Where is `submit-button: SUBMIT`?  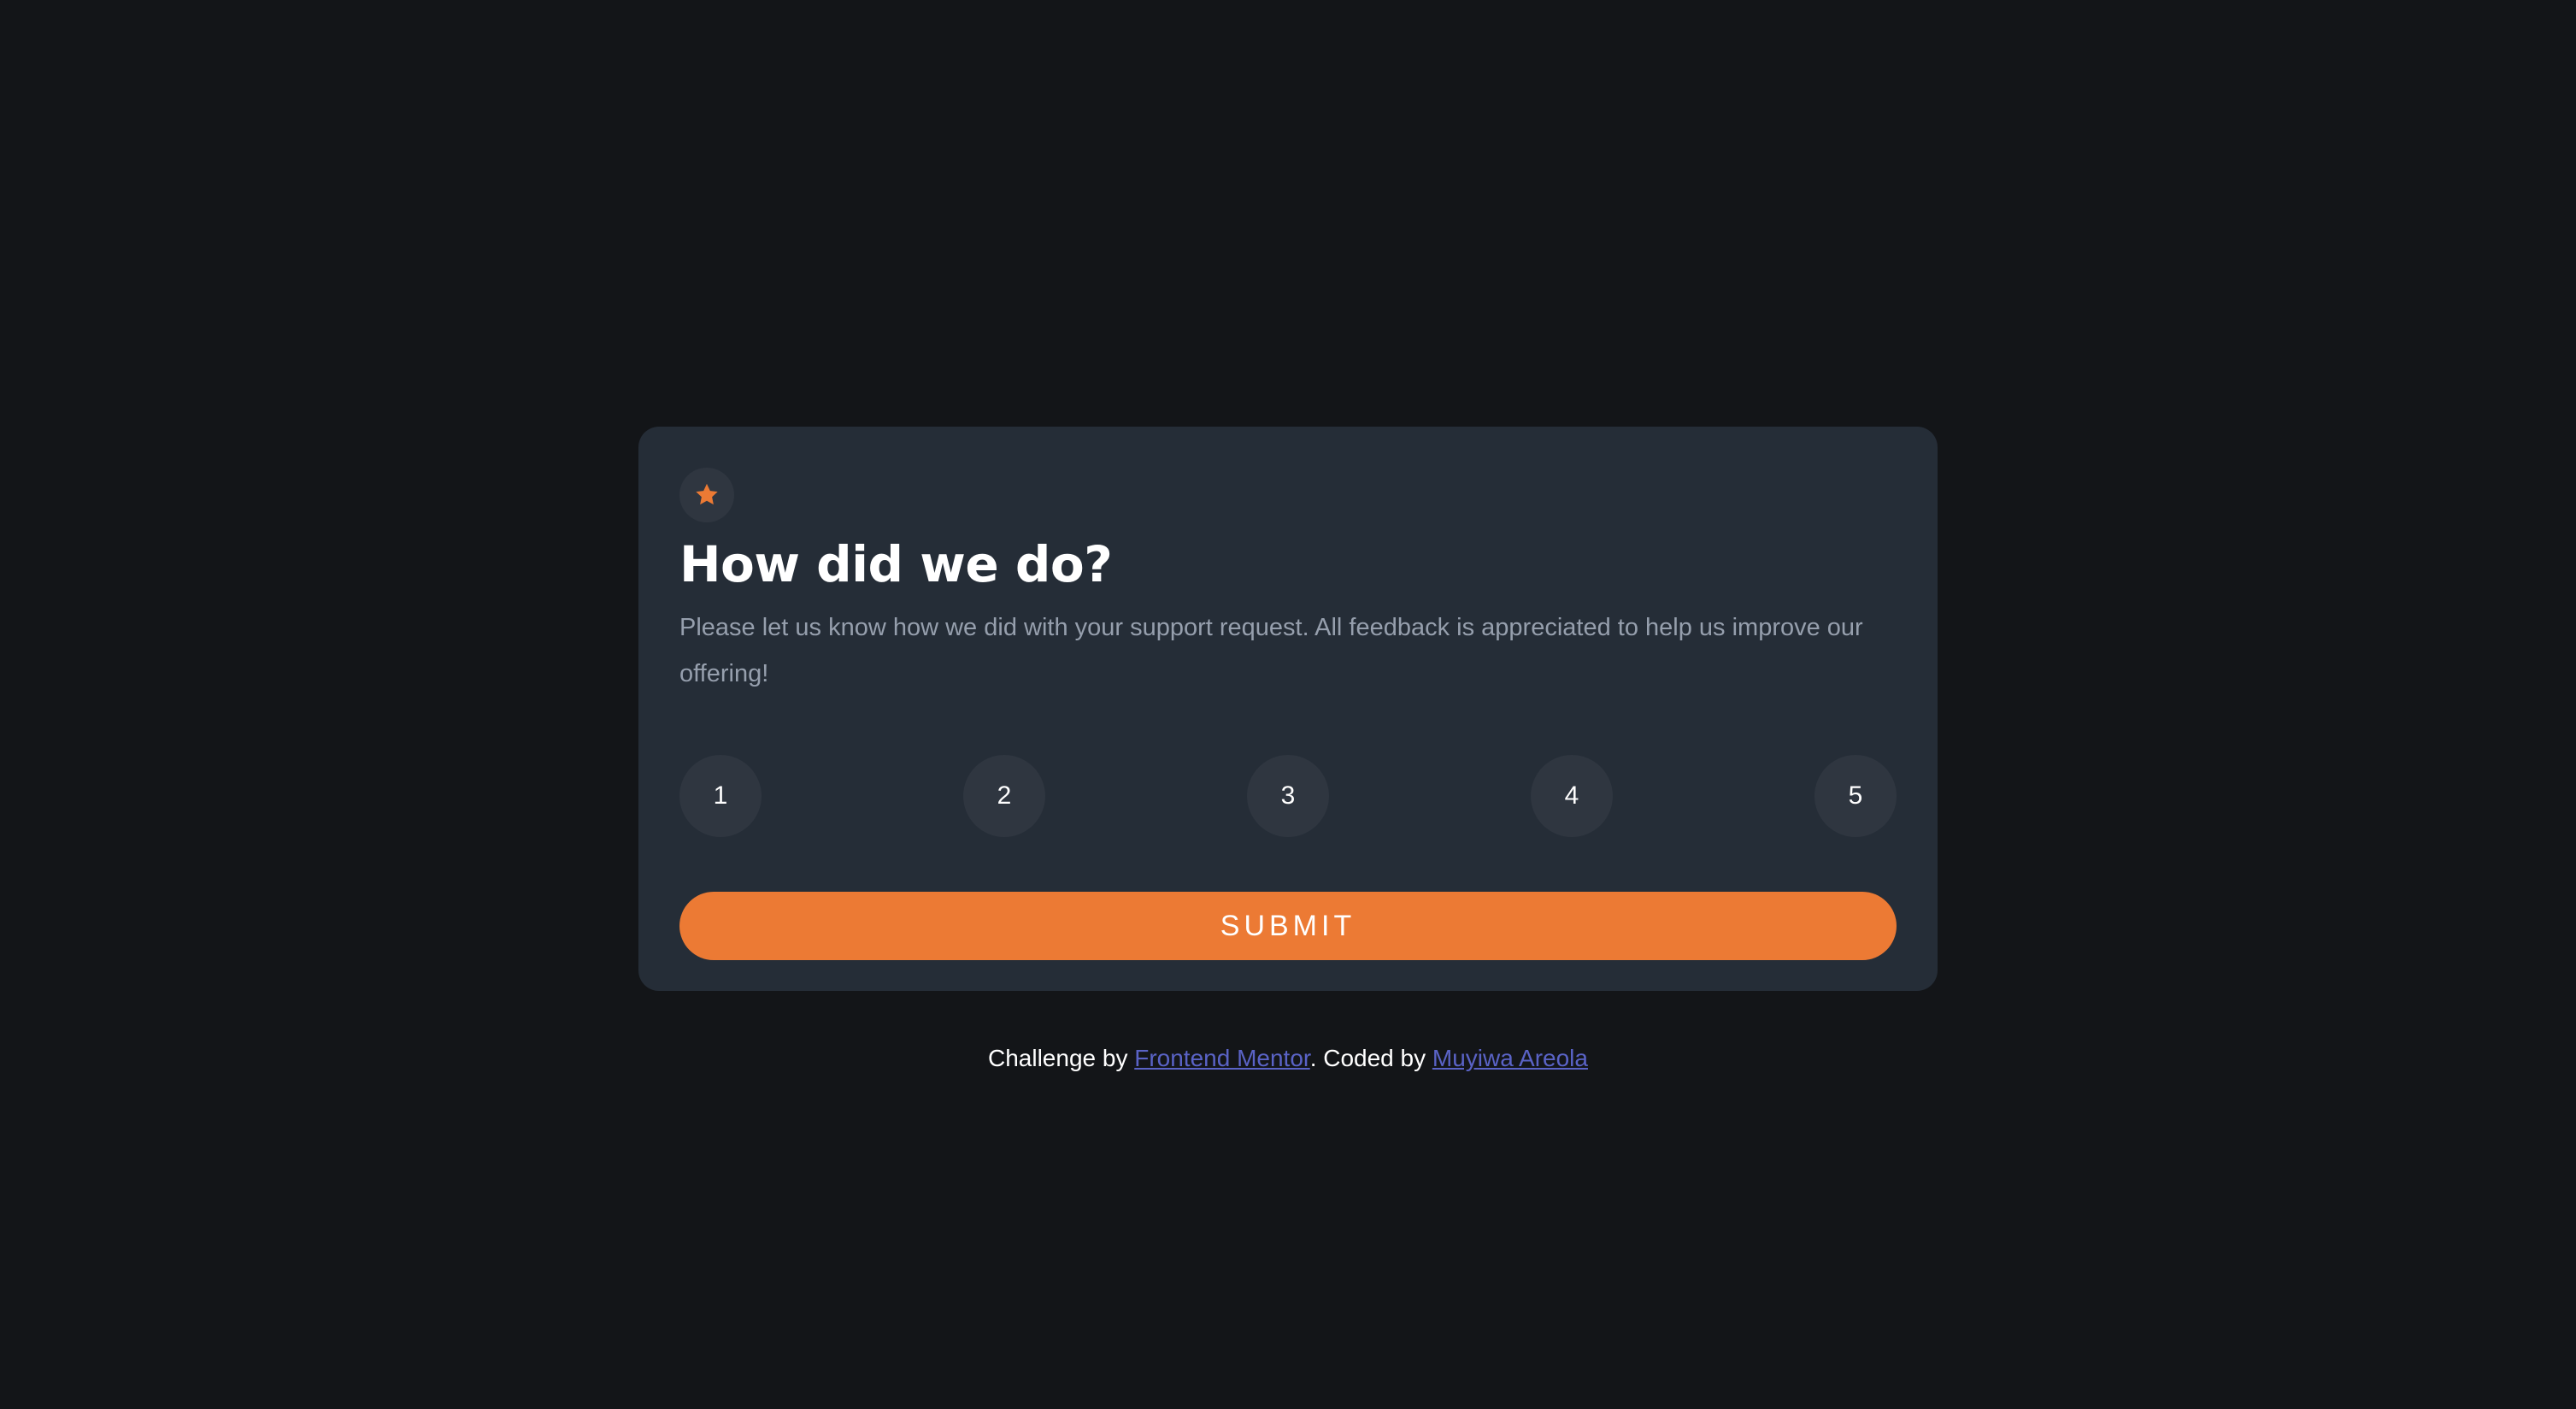 submit-button: SUBMIT is located at coordinates (1288, 926).